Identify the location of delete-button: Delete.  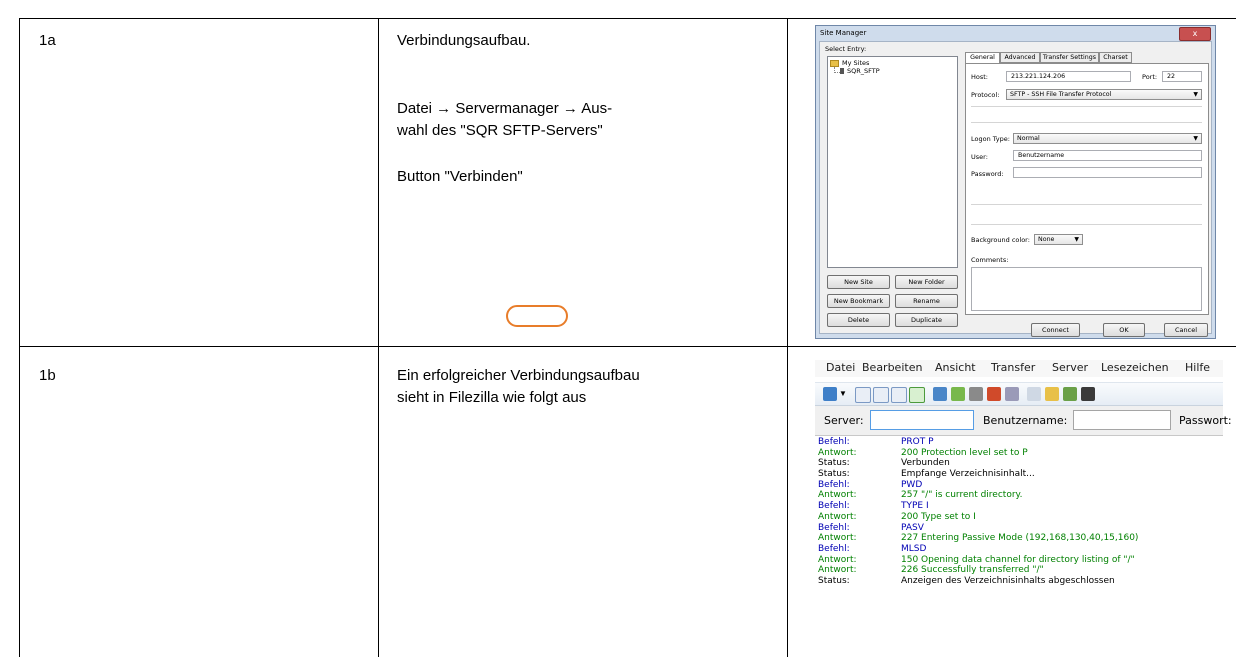
(858, 320).